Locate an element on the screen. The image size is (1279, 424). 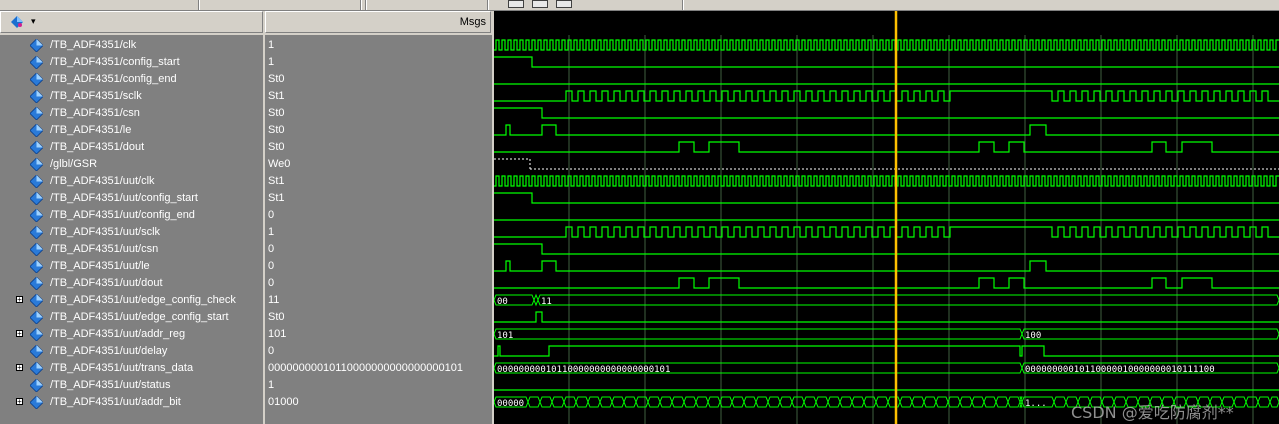
signal-row: + /TB_ADF4351/uut/addr_reg is located at coordinates (131, 334).